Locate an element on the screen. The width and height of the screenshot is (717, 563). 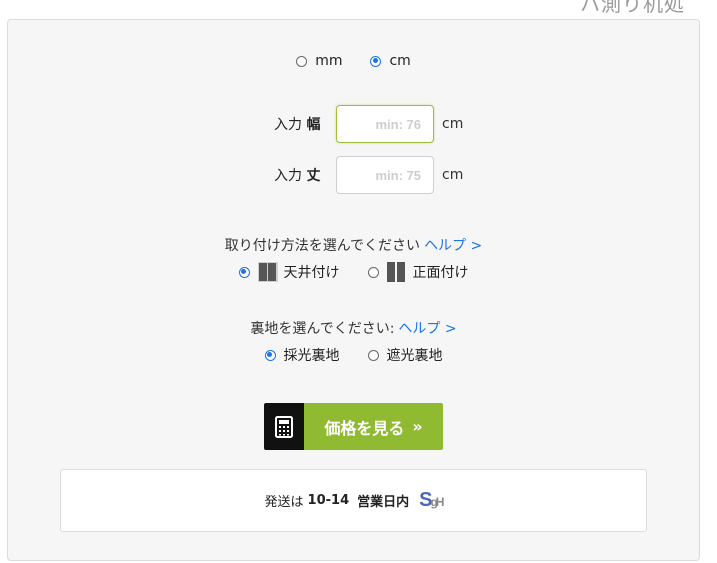
mount-ceiling-label: 天井付け is located at coordinates (311, 273).